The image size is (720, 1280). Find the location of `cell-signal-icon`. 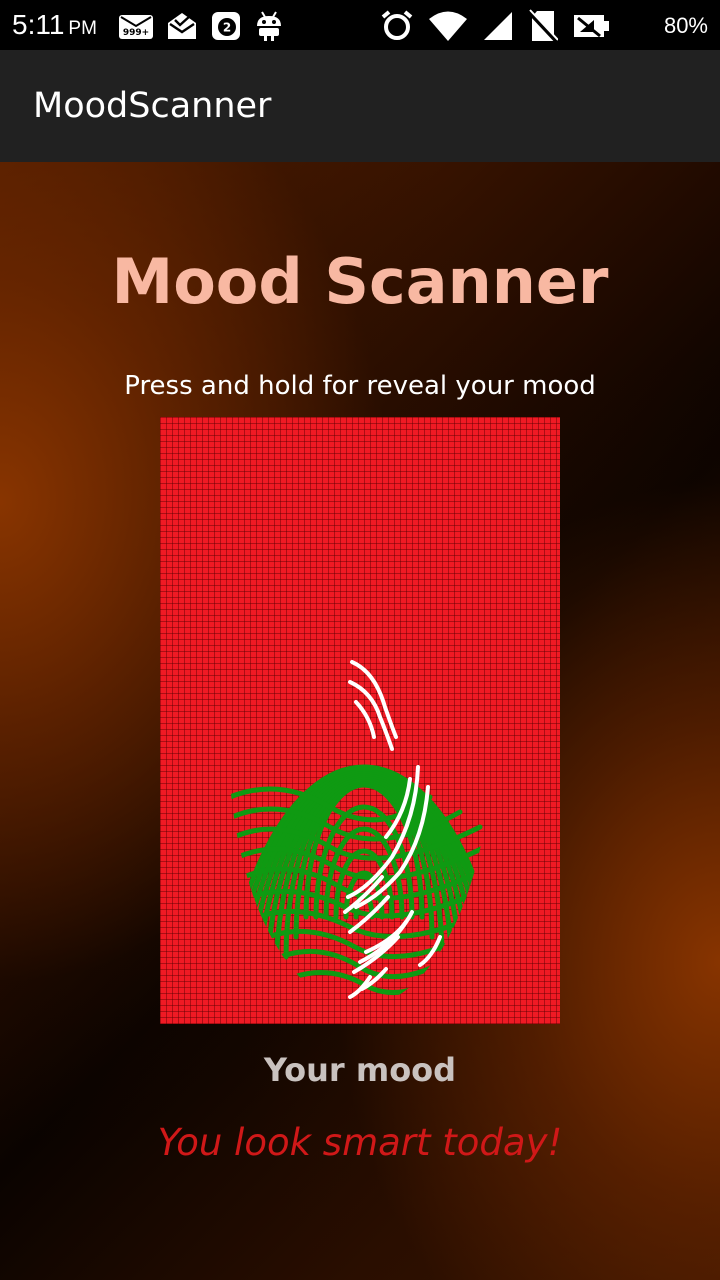

cell-signal-icon is located at coordinates (498, 26).